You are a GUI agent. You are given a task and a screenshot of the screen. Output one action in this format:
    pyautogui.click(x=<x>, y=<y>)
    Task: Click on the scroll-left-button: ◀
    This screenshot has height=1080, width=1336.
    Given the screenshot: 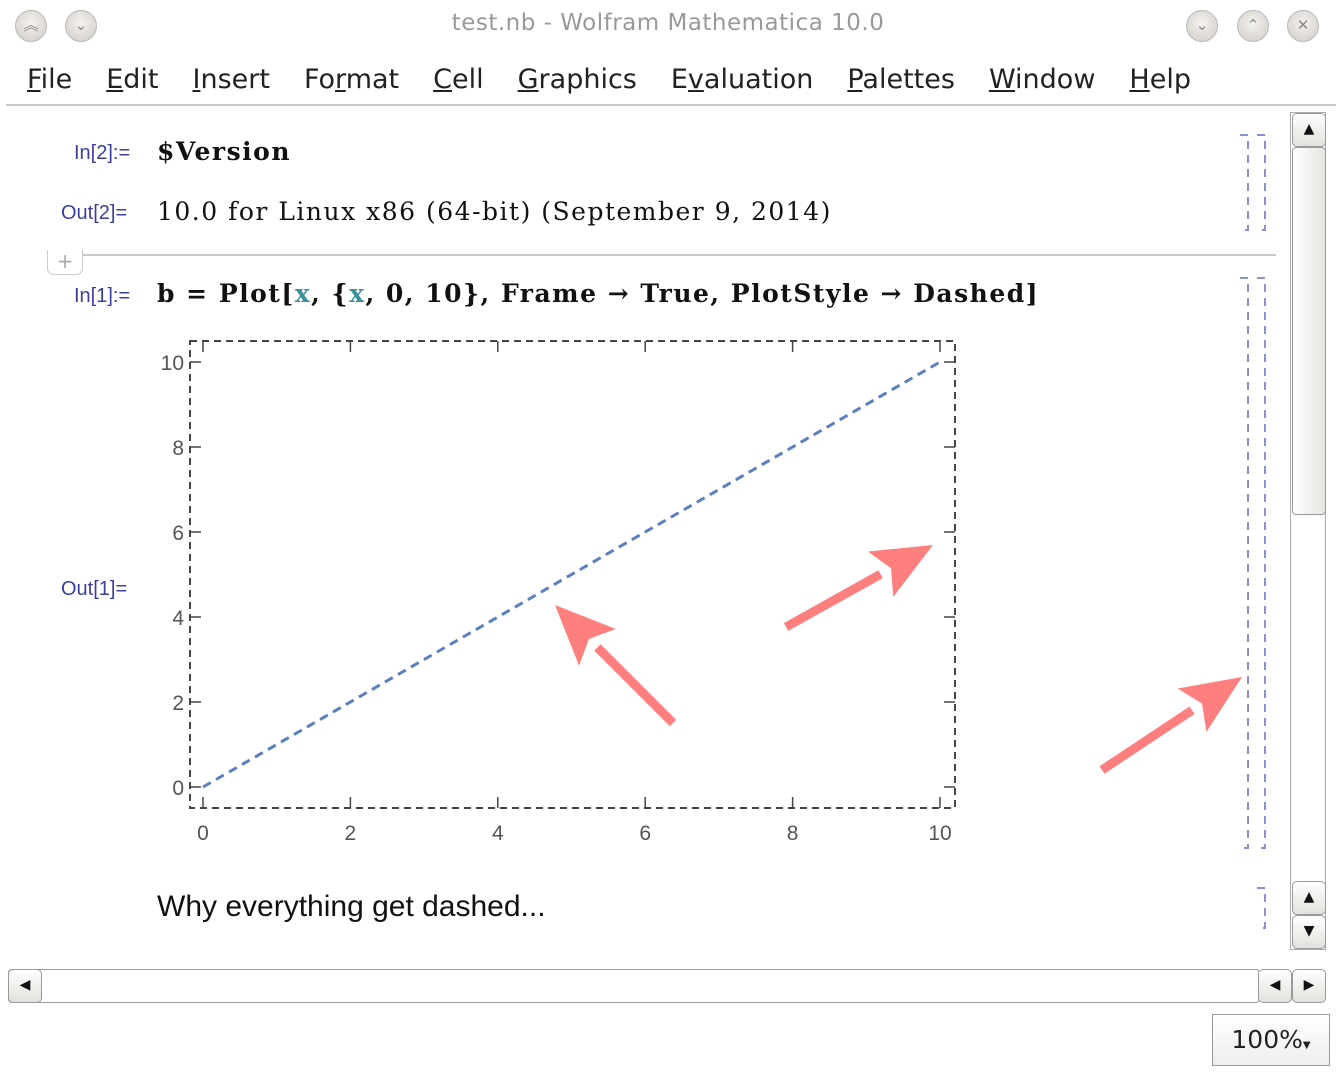 What is the action you would take?
    pyautogui.click(x=25, y=986)
    